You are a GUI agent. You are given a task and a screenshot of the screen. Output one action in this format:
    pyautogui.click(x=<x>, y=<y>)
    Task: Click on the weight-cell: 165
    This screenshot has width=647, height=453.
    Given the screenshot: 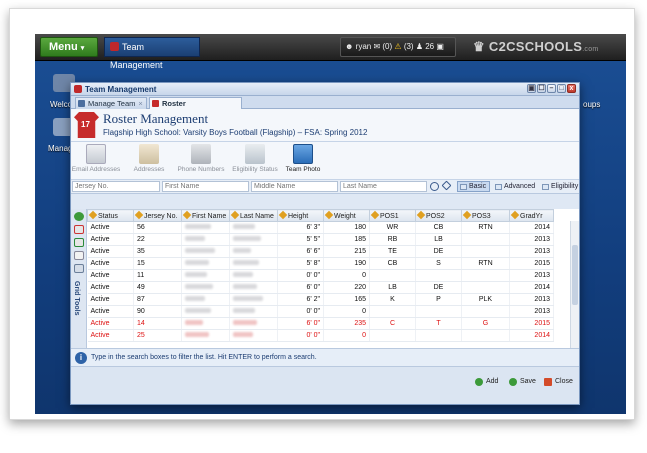 What is the action you would take?
    pyautogui.click(x=346, y=299)
    